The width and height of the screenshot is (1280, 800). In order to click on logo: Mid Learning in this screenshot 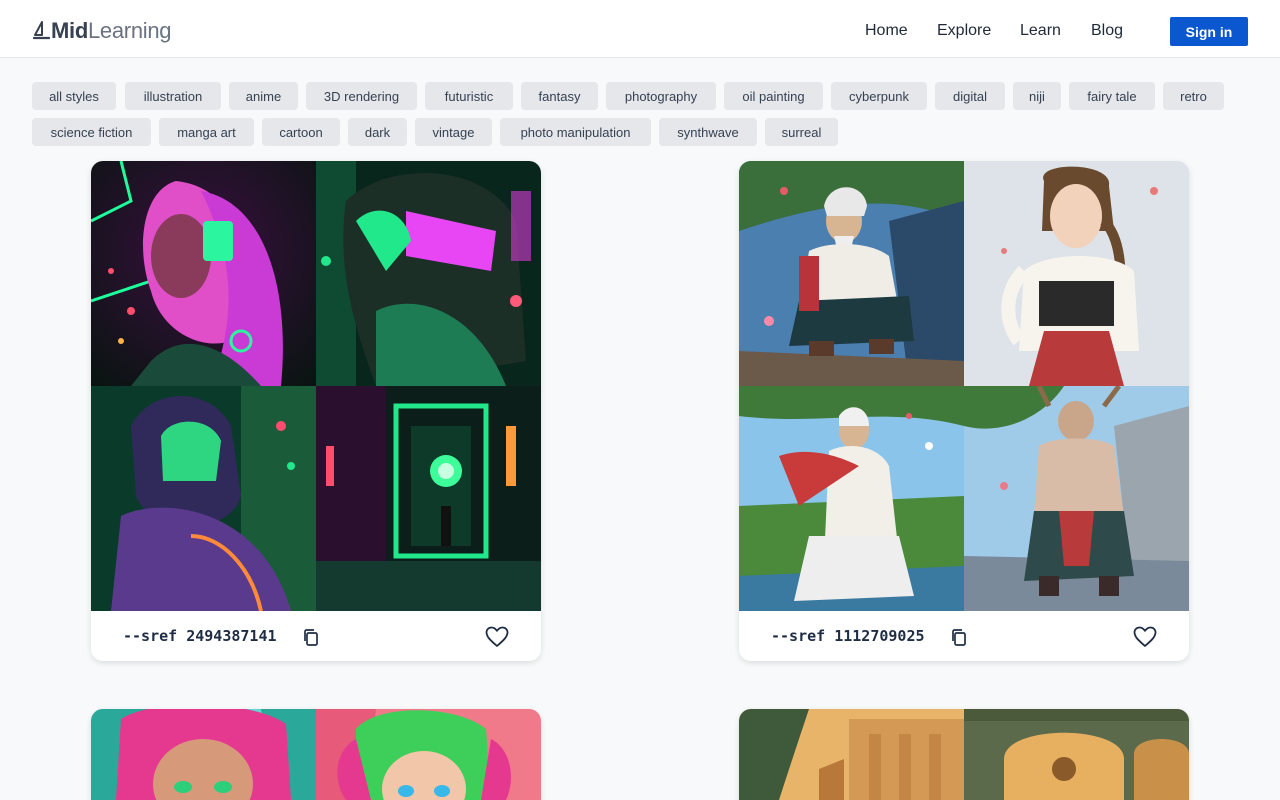, I will do `click(102, 31)`.